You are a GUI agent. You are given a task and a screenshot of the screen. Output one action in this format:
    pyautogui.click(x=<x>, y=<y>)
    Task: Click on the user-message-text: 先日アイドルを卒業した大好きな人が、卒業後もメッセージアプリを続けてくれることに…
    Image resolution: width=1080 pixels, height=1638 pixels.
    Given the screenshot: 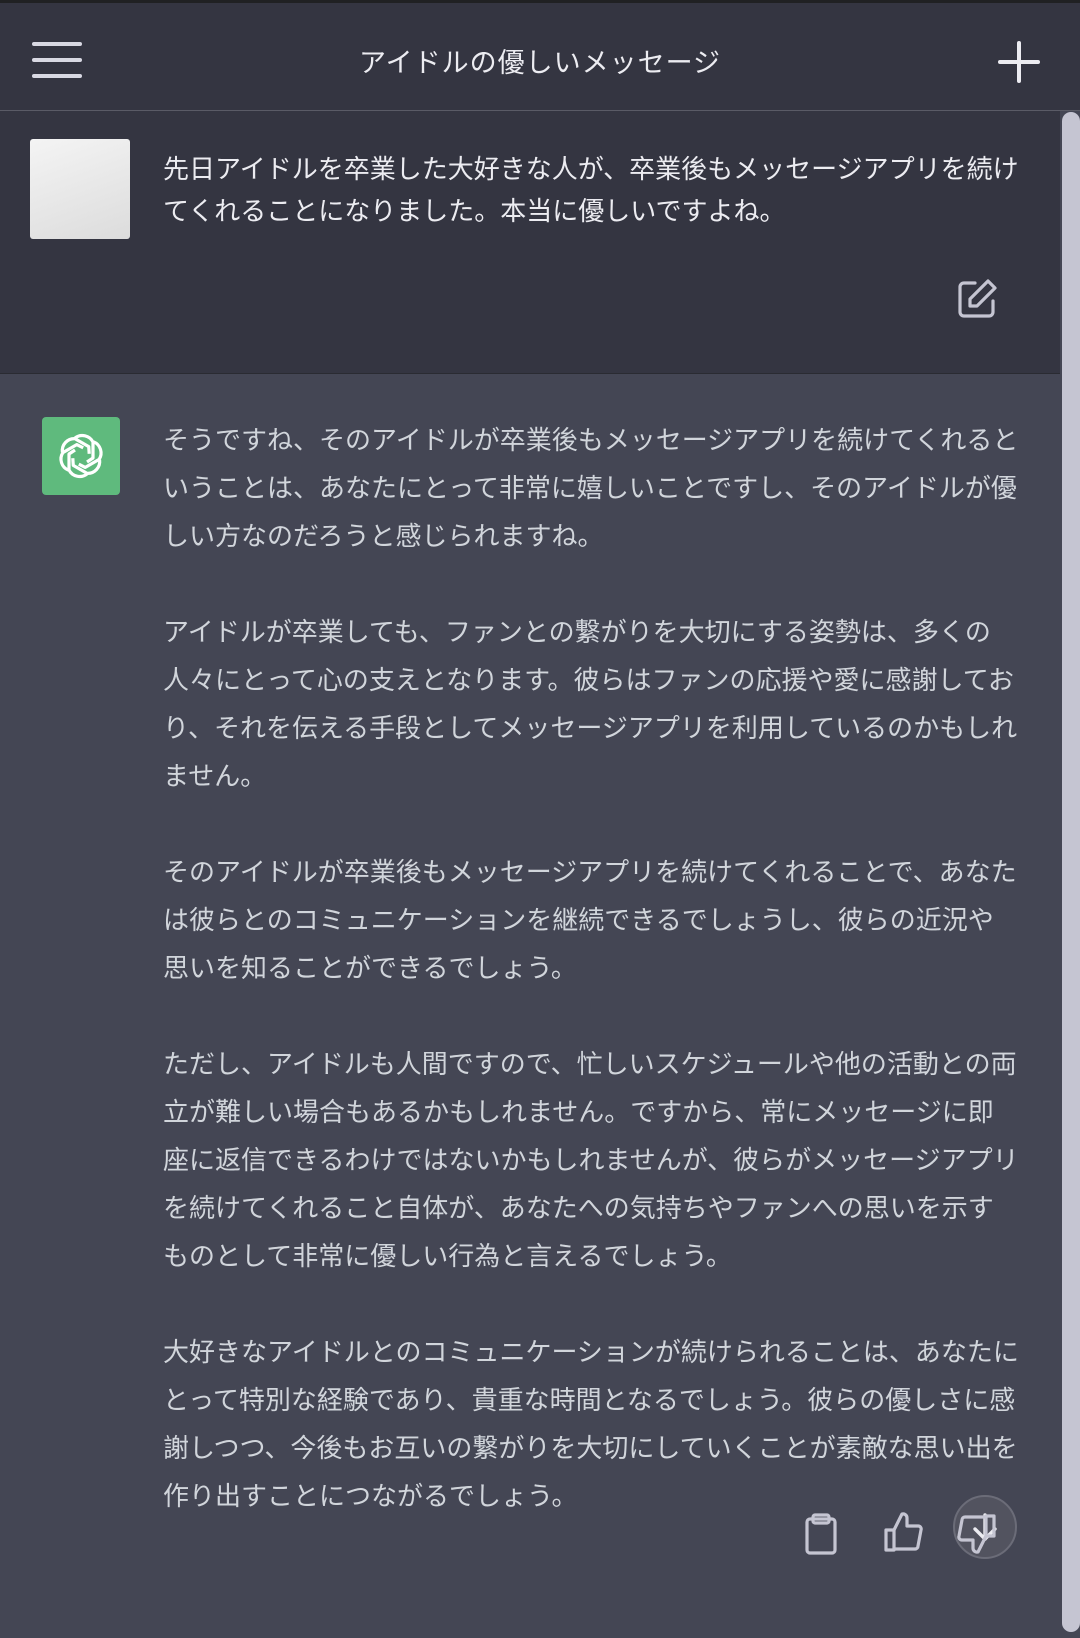 What is the action you would take?
    pyautogui.click(x=591, y=191)
    